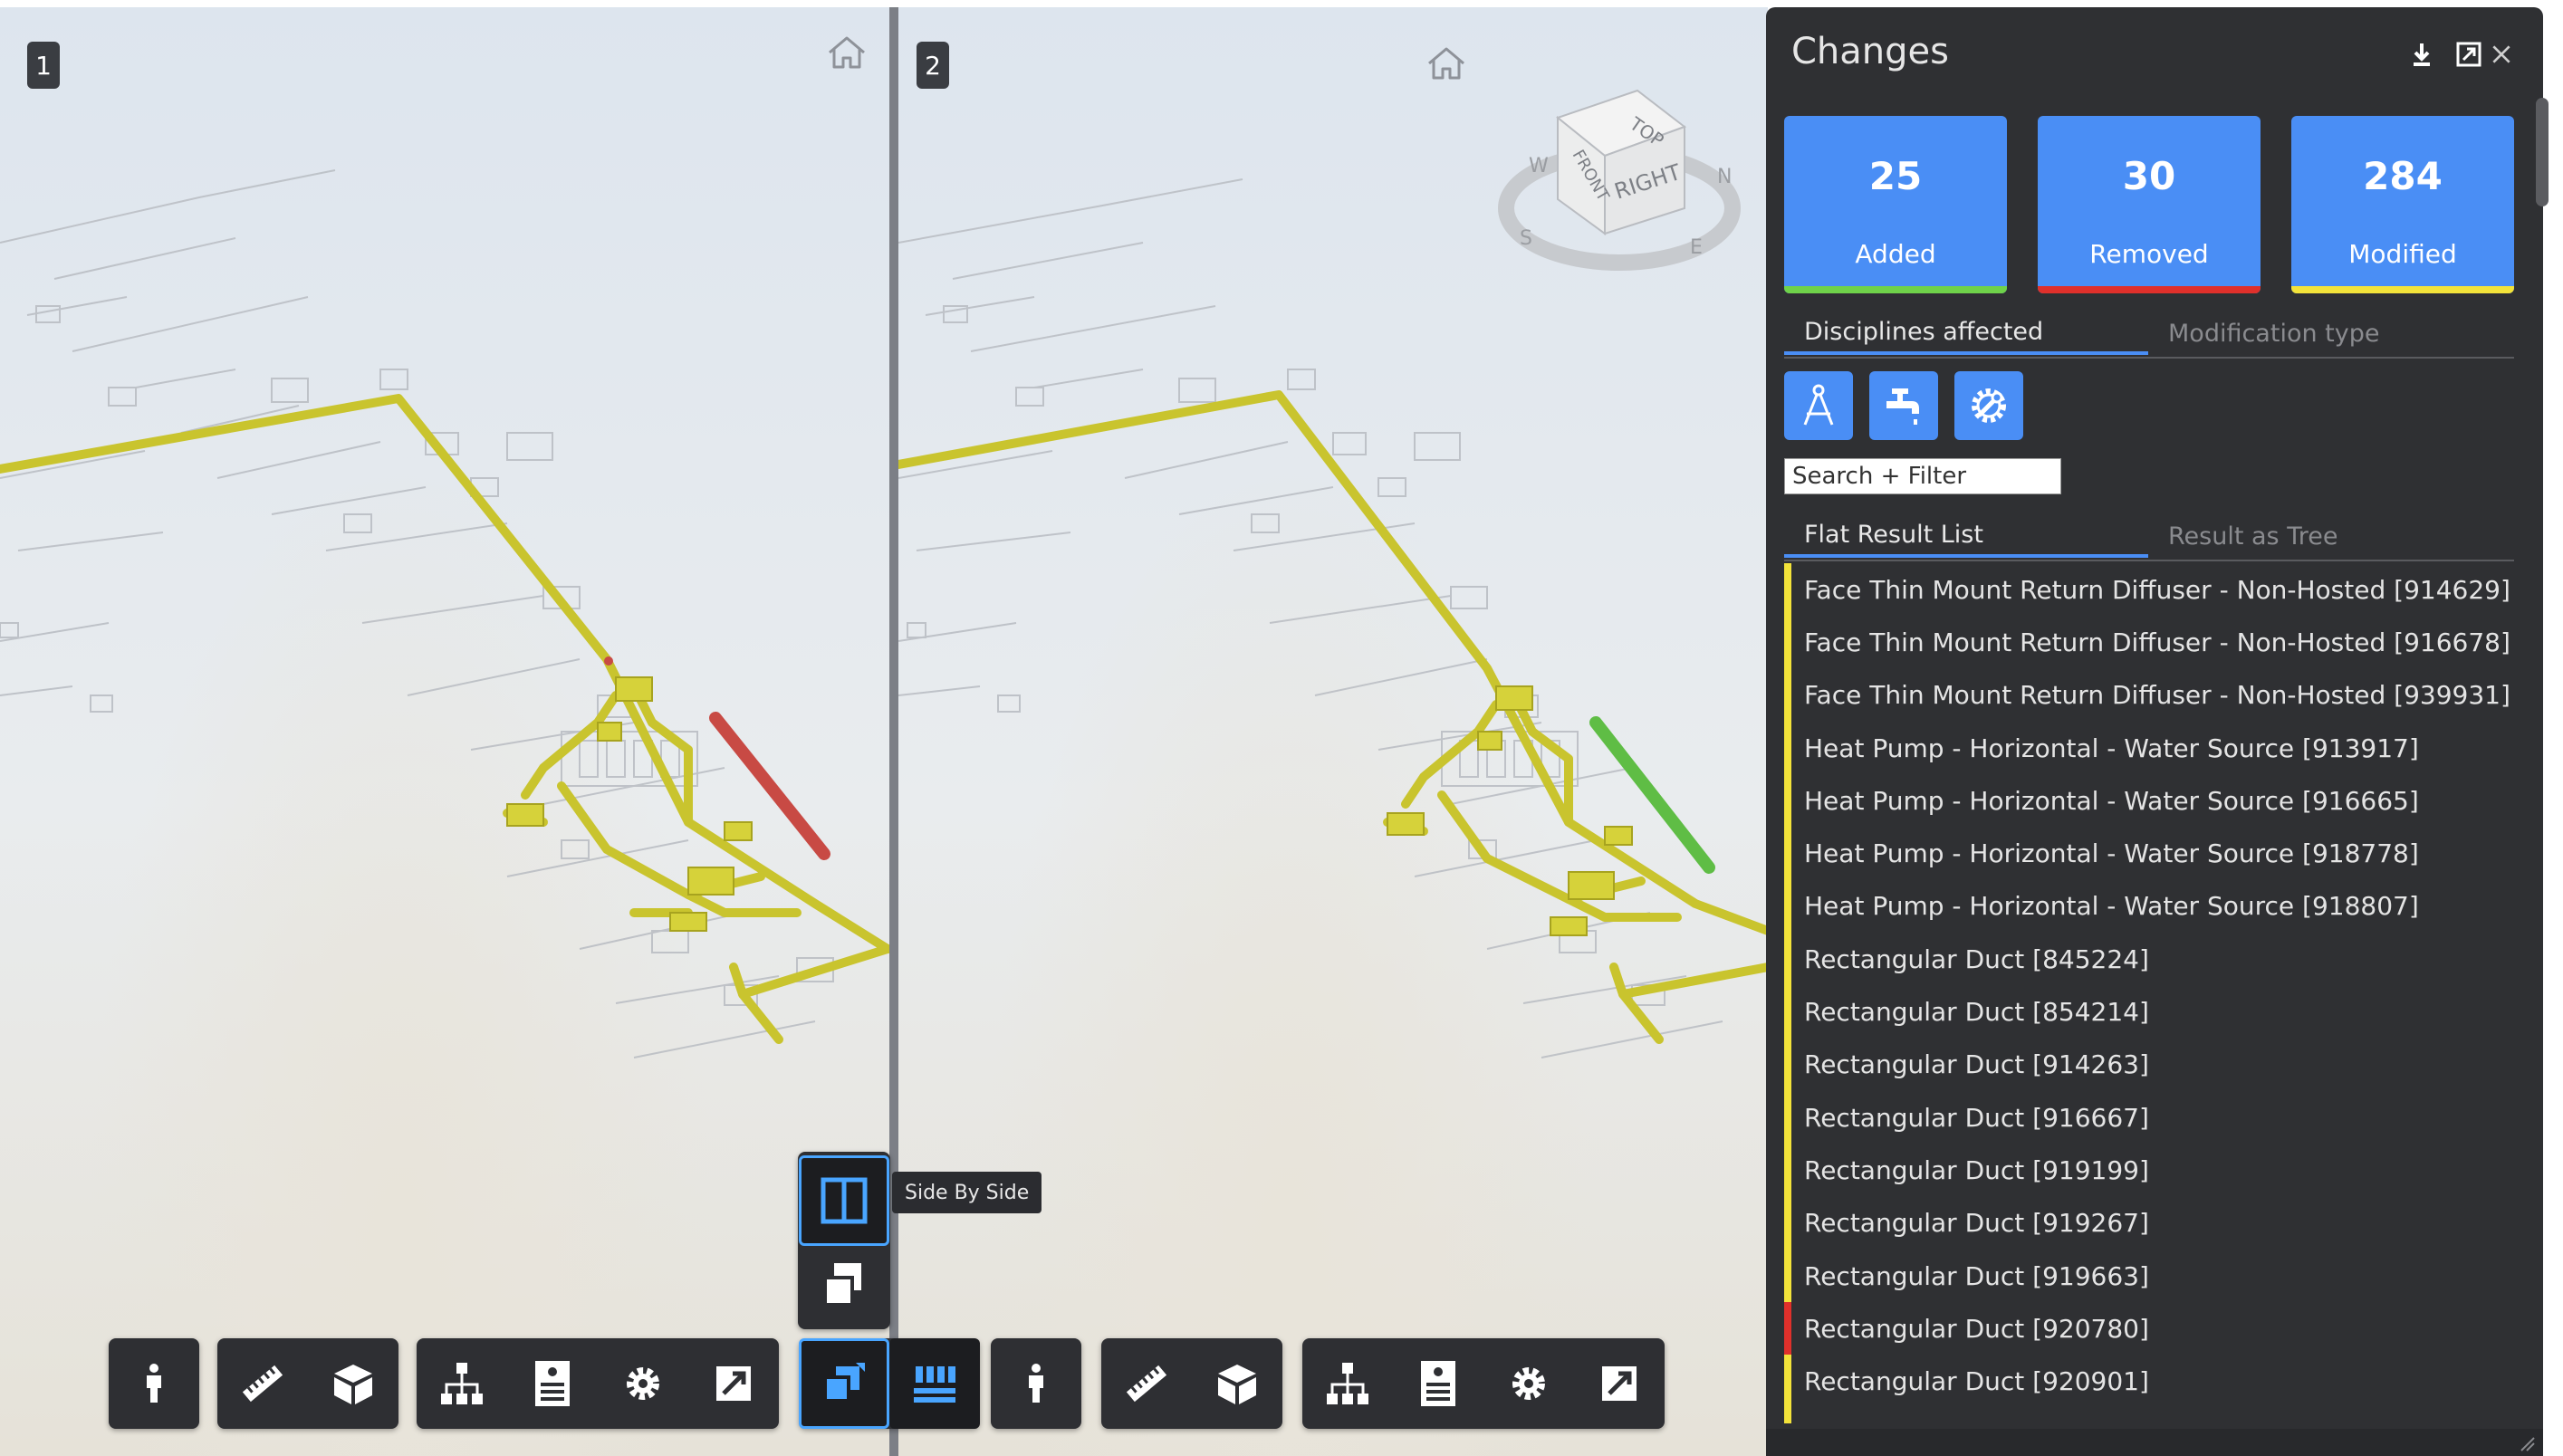 Image resolution: width=2563 pixels, height=1456 pixels. What do you see at coordinates (1895, 289) in the screenshot?
I see `added-color-bar` at bounding box center [1895, 289].